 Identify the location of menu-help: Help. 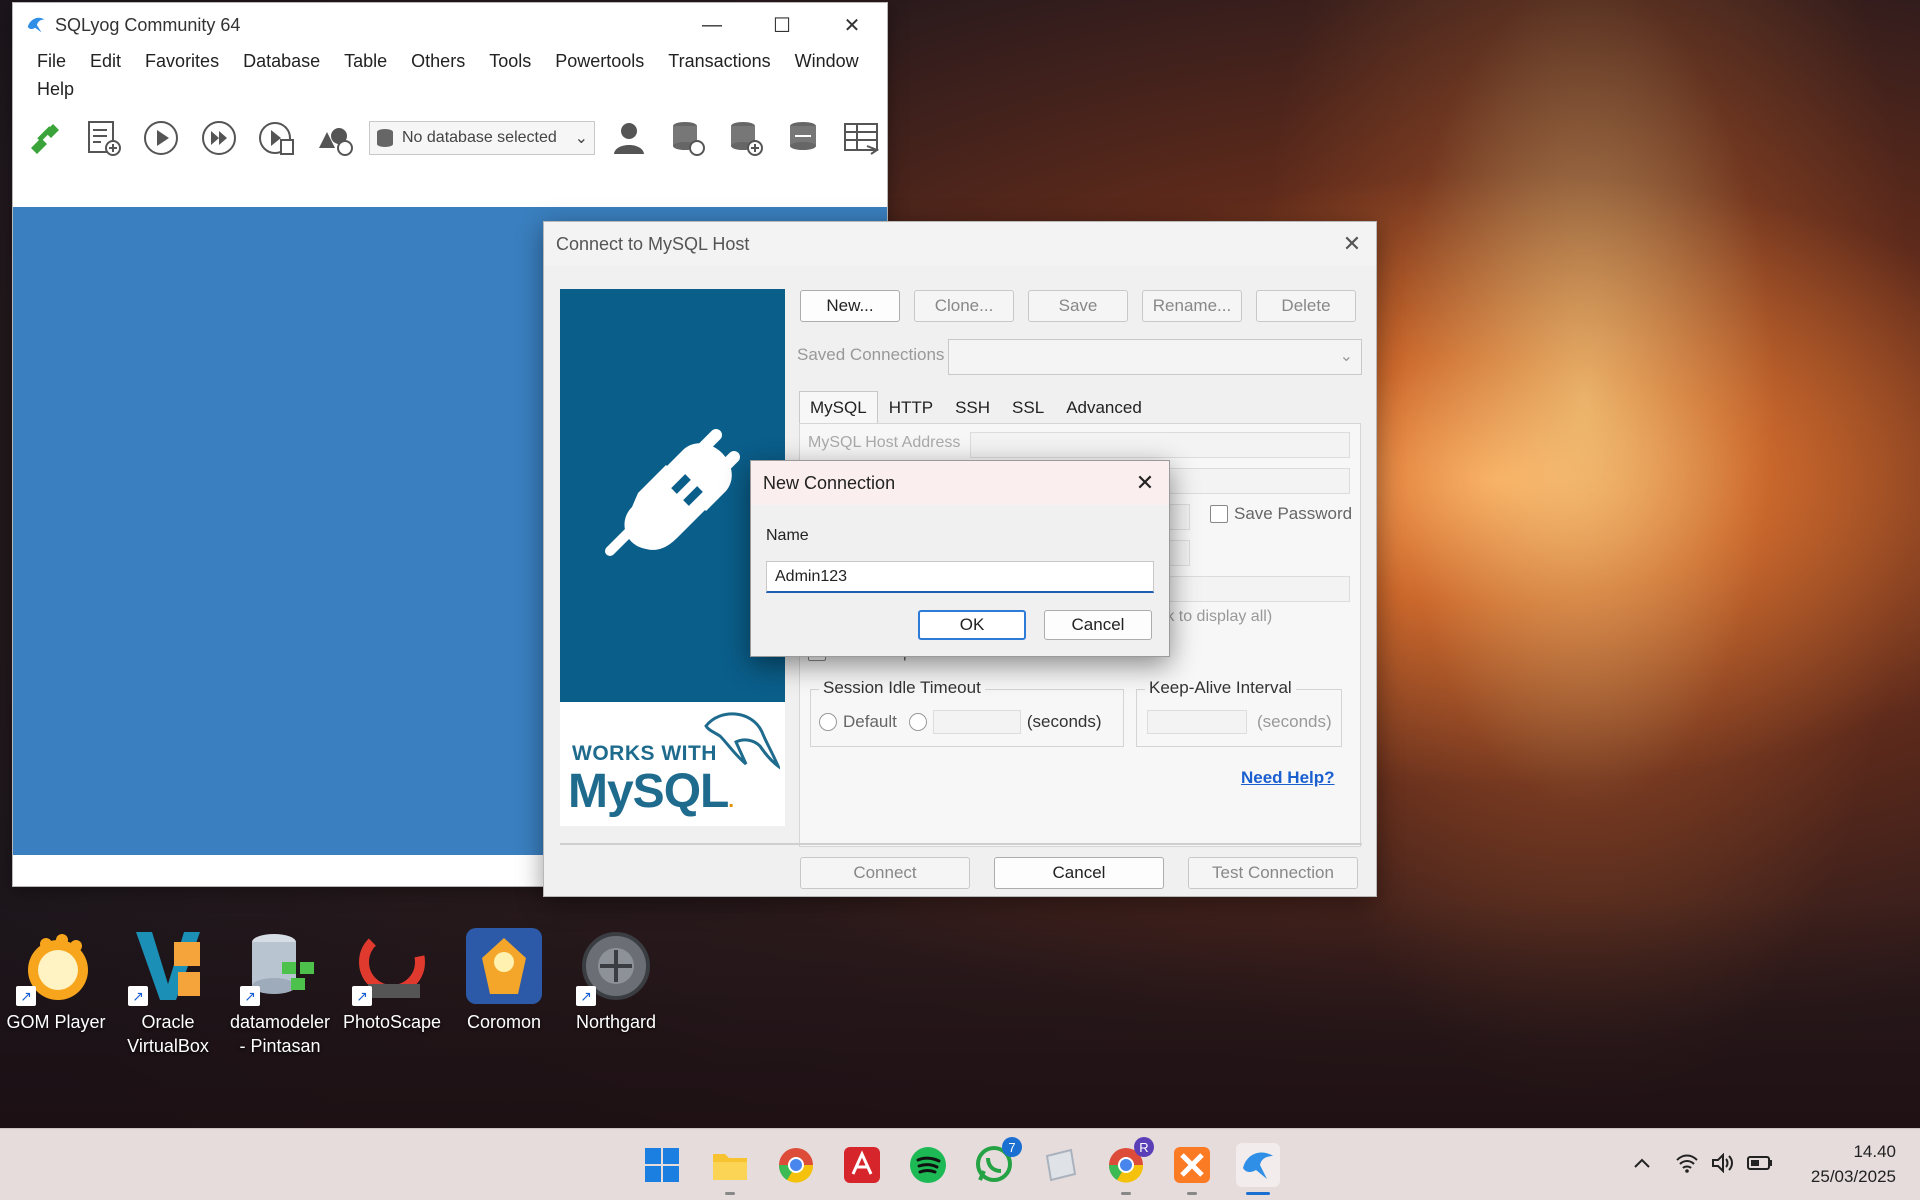
(55, 89).